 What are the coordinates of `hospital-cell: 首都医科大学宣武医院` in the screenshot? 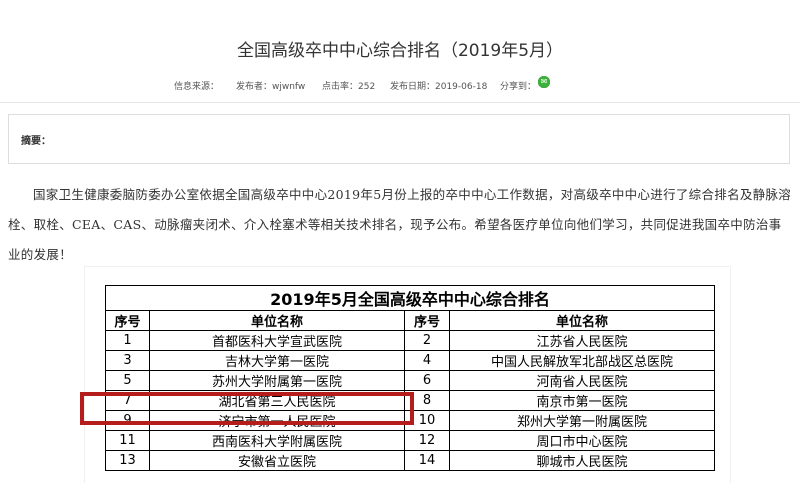 It's located at (277, 340).